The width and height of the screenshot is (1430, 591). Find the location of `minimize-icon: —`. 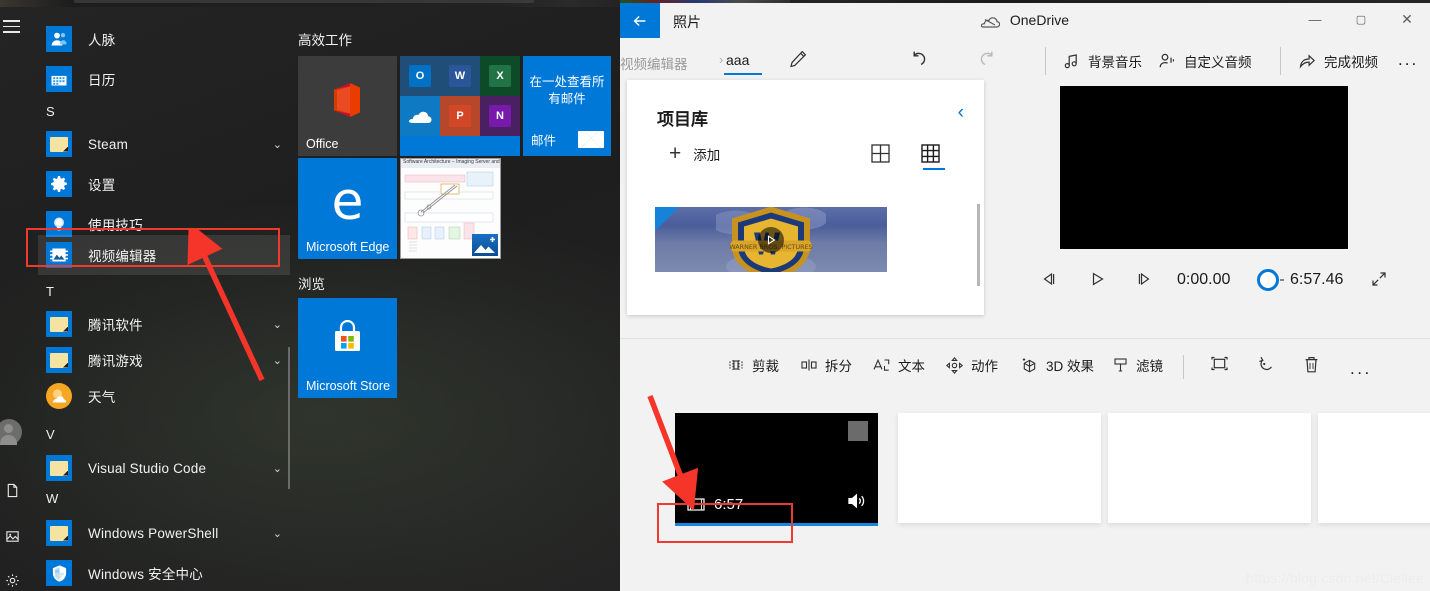

minimize-icon: — is located at coordinates (1315, 19).